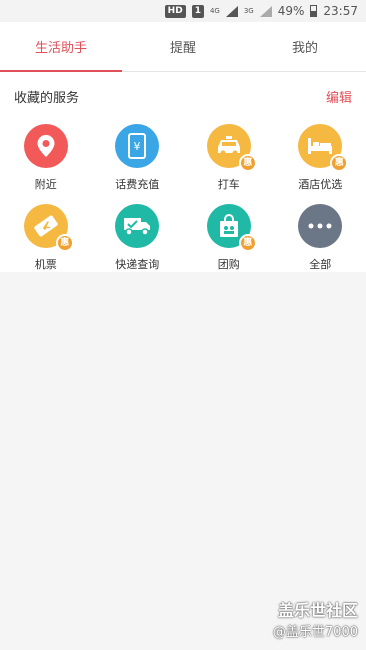 This screenshot has height=650, width=366. What do you see at coordinates (214, 10) in the screenshot?
I see `network-4g: 4G` at bounding box center [214, 10].